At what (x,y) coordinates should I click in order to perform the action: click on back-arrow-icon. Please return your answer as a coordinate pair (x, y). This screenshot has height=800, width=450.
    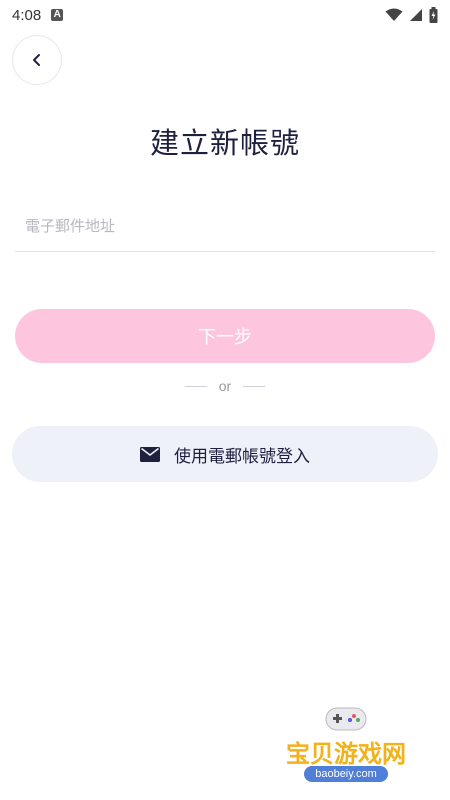
    Looking at the image, I should click on (36, 60).